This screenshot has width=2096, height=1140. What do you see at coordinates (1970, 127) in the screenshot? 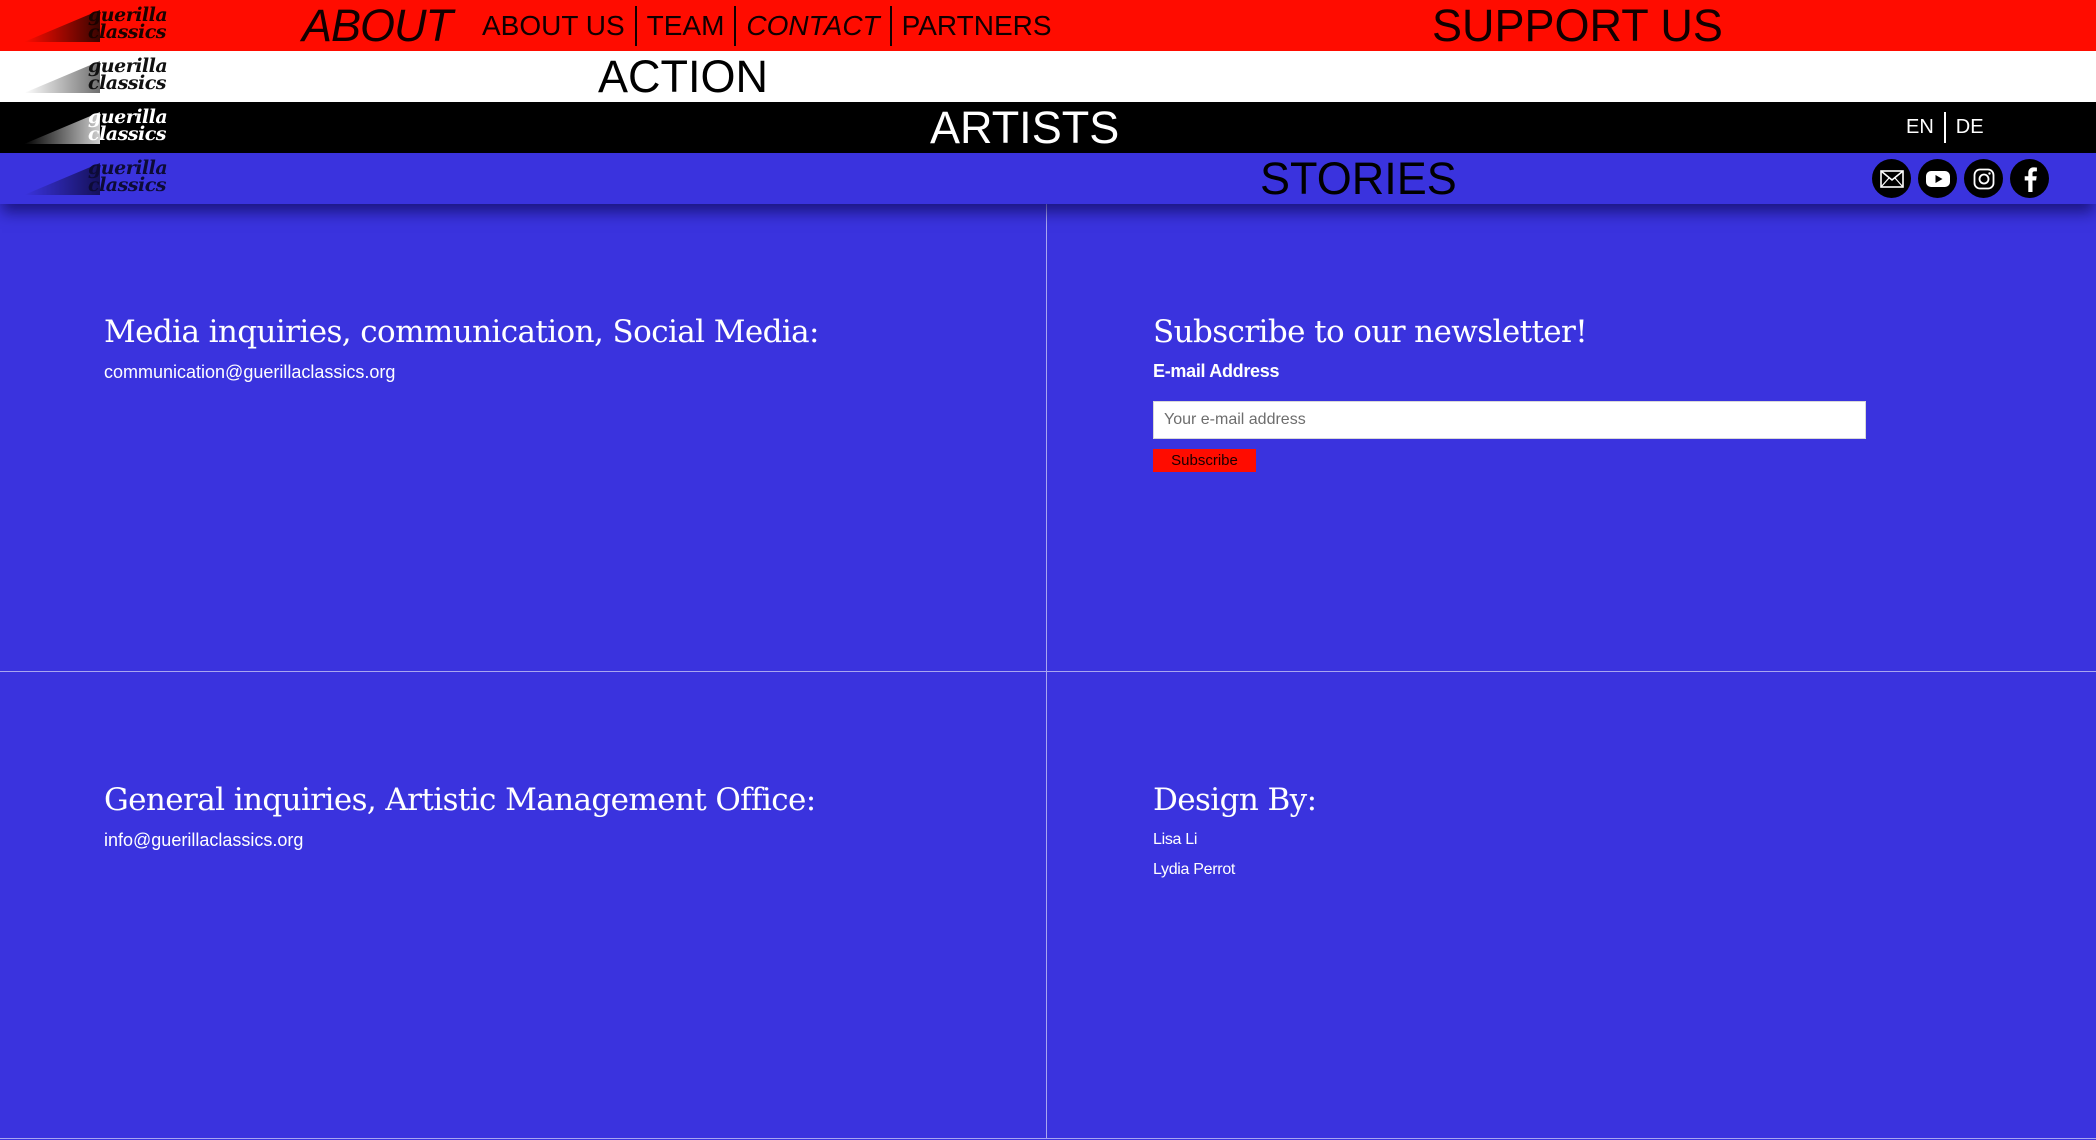
I see `lang-de: DE` at bounding box center [1970, 127].